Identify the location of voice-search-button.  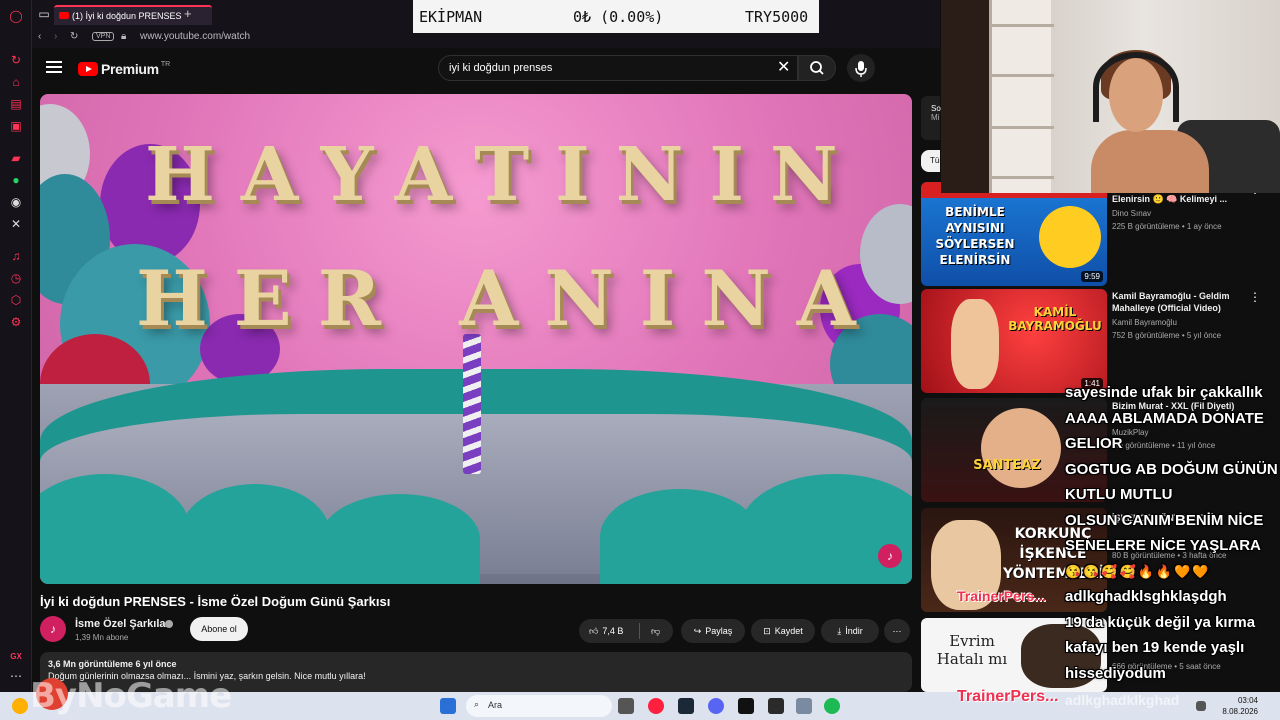
(861, 68).